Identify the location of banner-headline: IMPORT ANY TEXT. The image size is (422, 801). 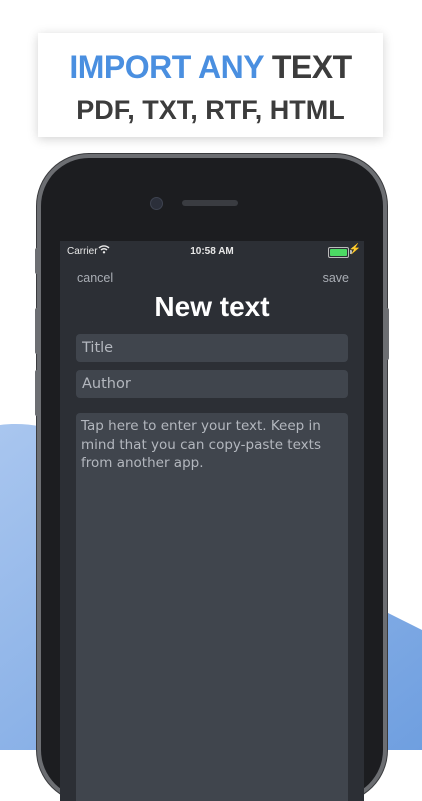
(210, 67).